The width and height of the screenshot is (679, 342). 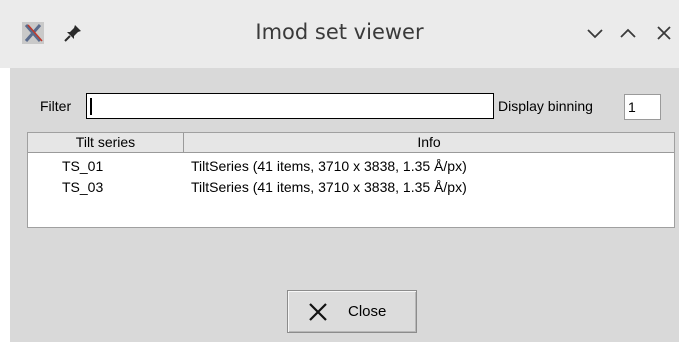 I want to click on column-header-tilt-series: Tilt series, so click(x=106, y=143).